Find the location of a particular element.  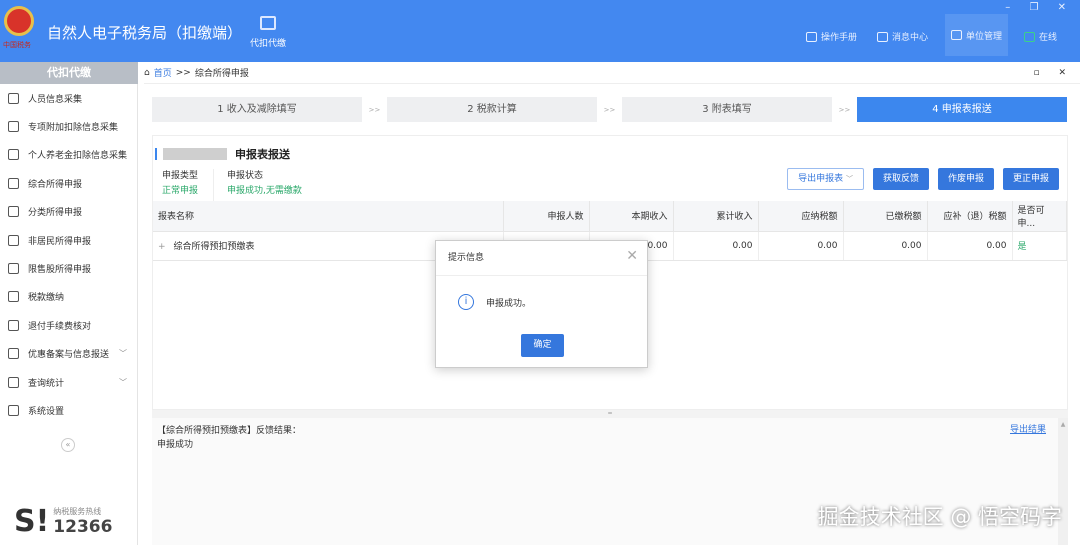

window-controls: – ❐ ✕ is located at coordinates (1039, 7).